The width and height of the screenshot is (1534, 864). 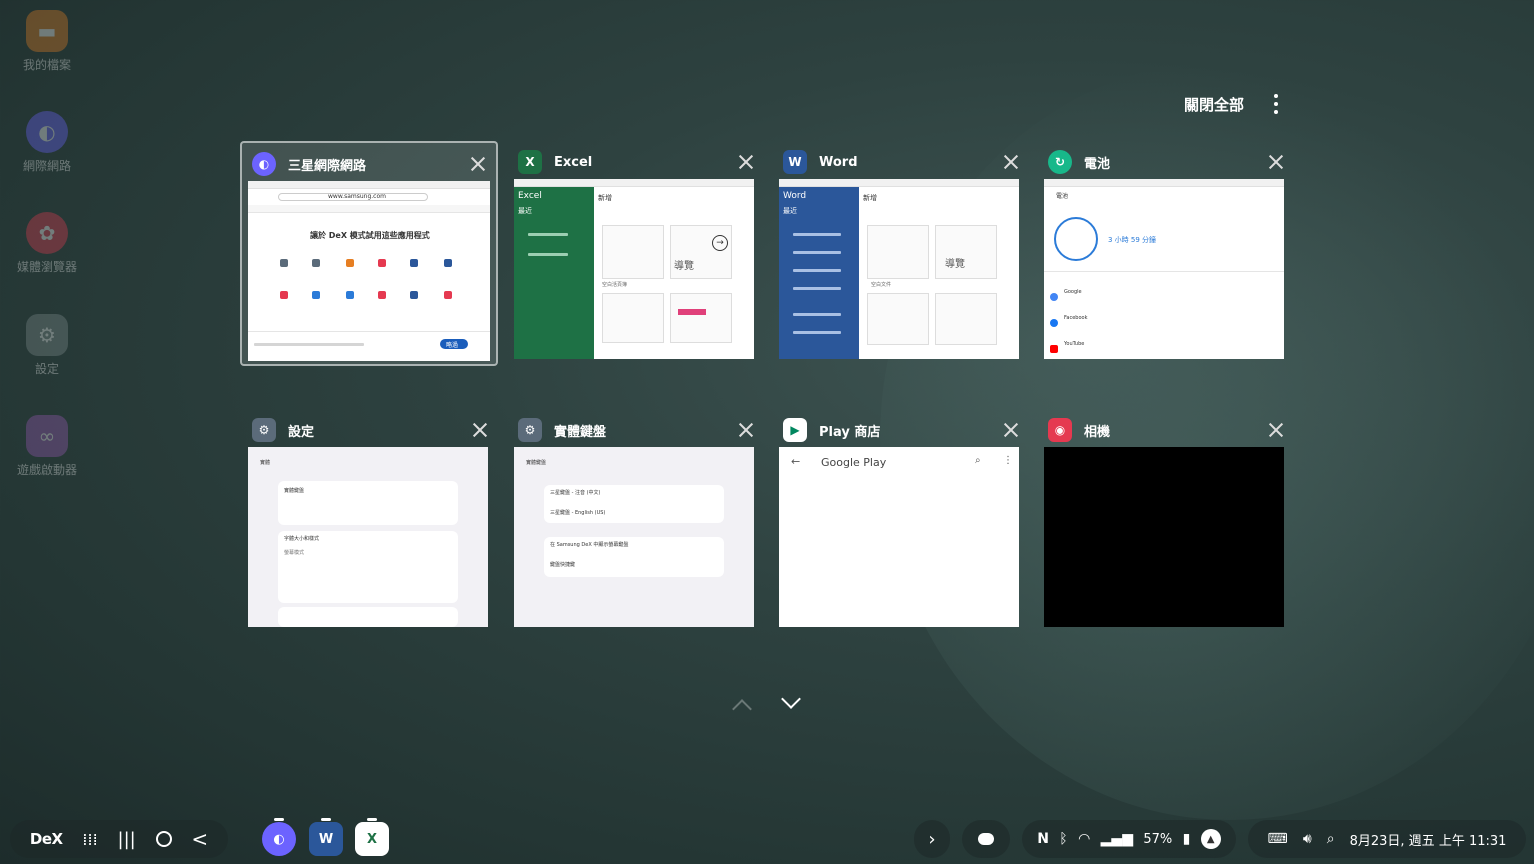 What do you see at coordinates (1043, 839) in the screenshot?
I see `nfc-icon: N` at bounding box center [1043, 839].